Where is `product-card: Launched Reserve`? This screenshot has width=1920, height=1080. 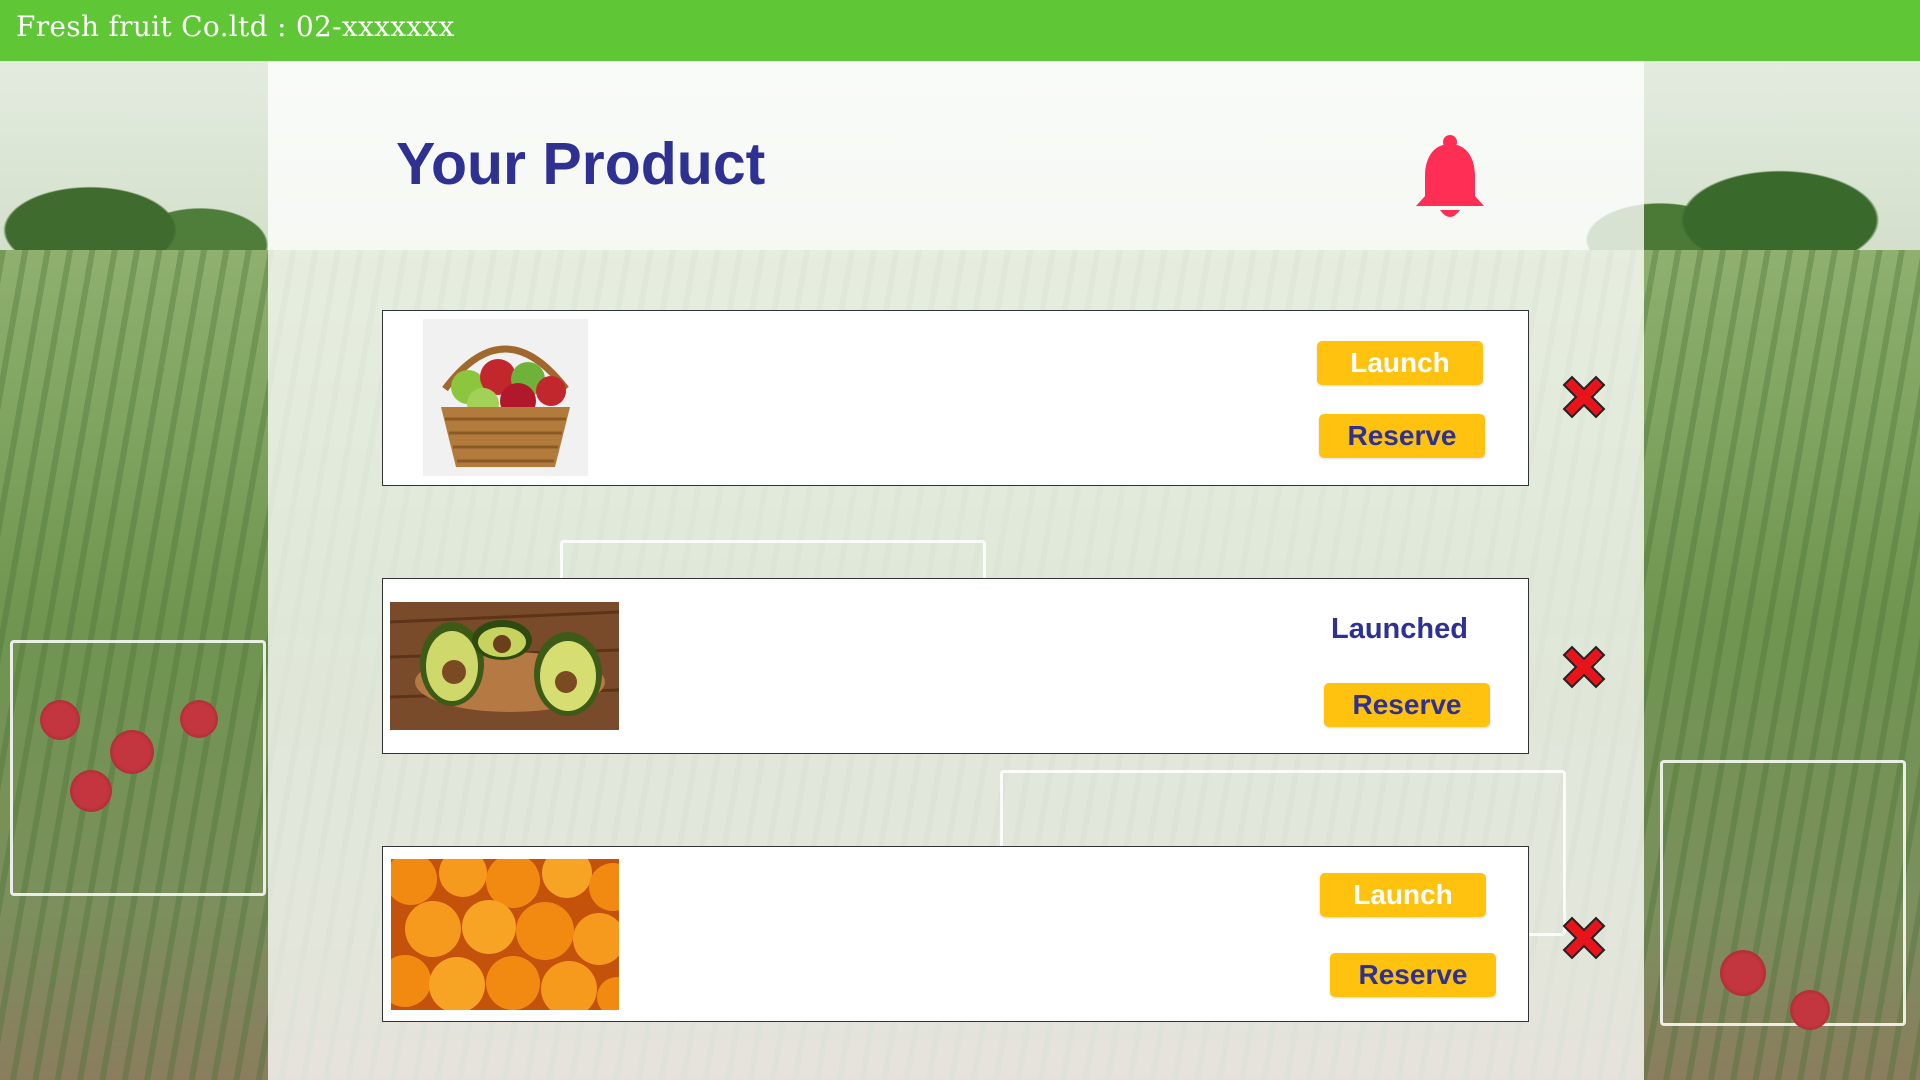
product-card: Launched Reserve is located at coordinates (955, 666).